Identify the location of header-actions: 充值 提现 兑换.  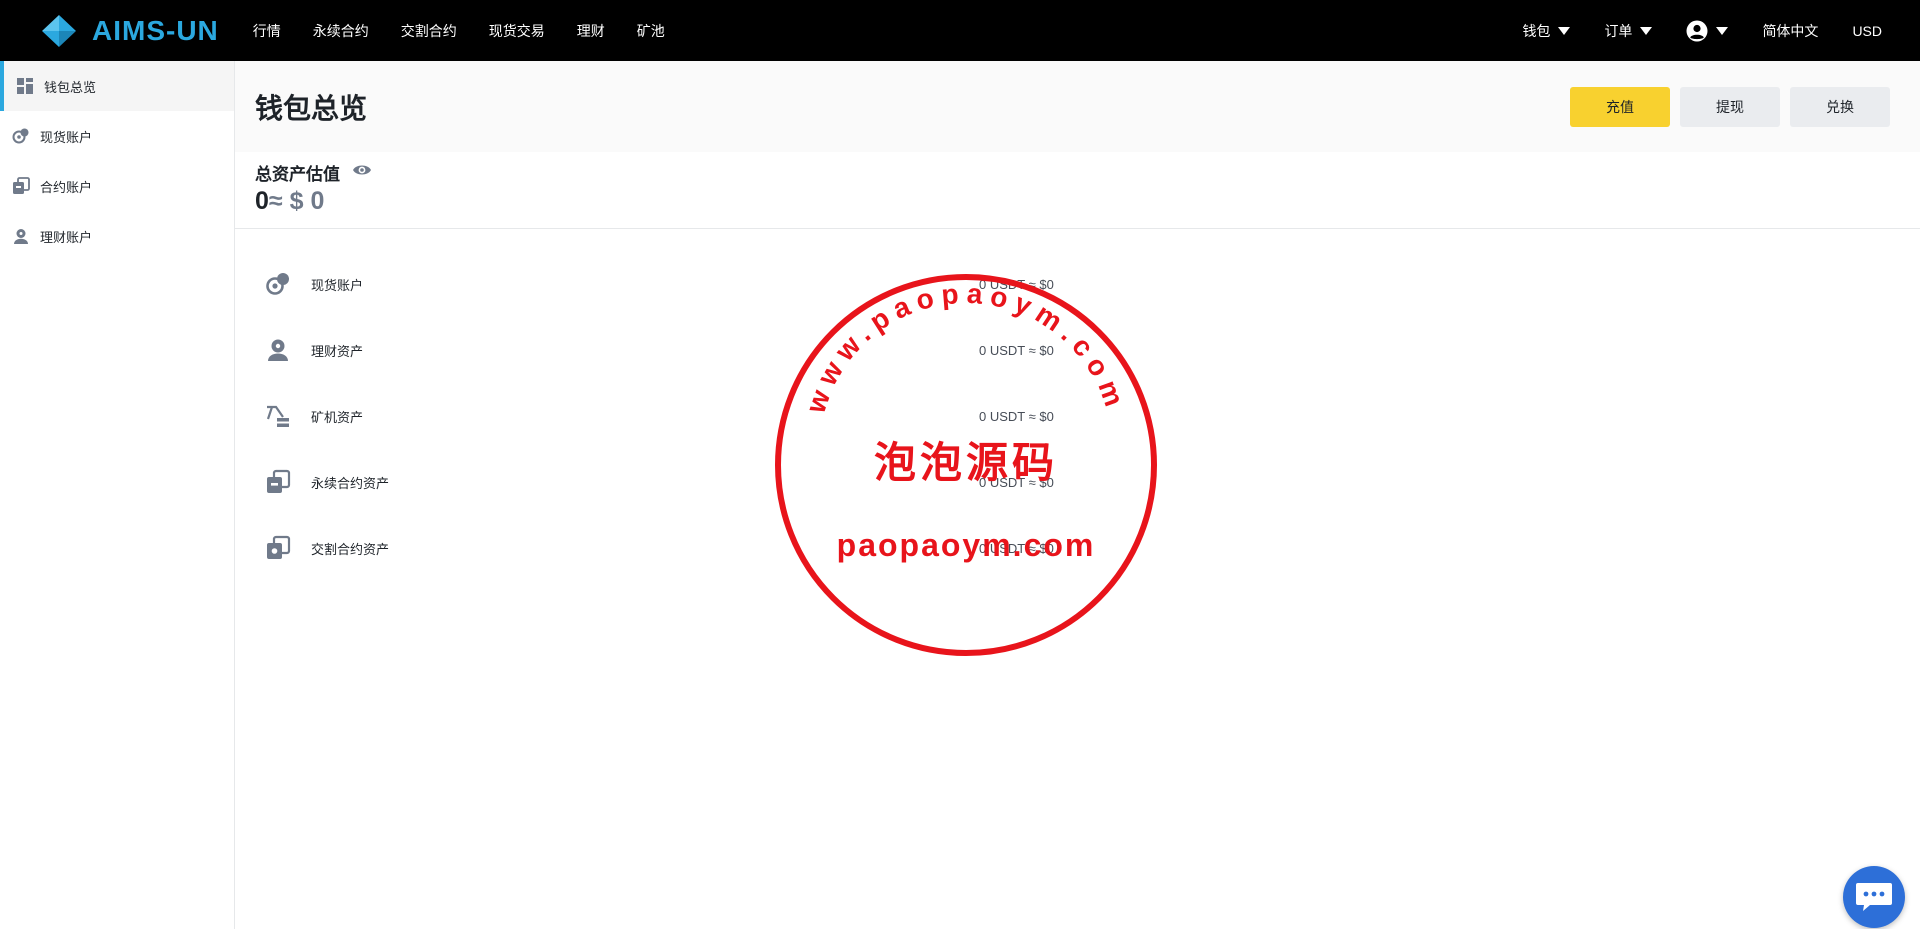
(1725, 106).